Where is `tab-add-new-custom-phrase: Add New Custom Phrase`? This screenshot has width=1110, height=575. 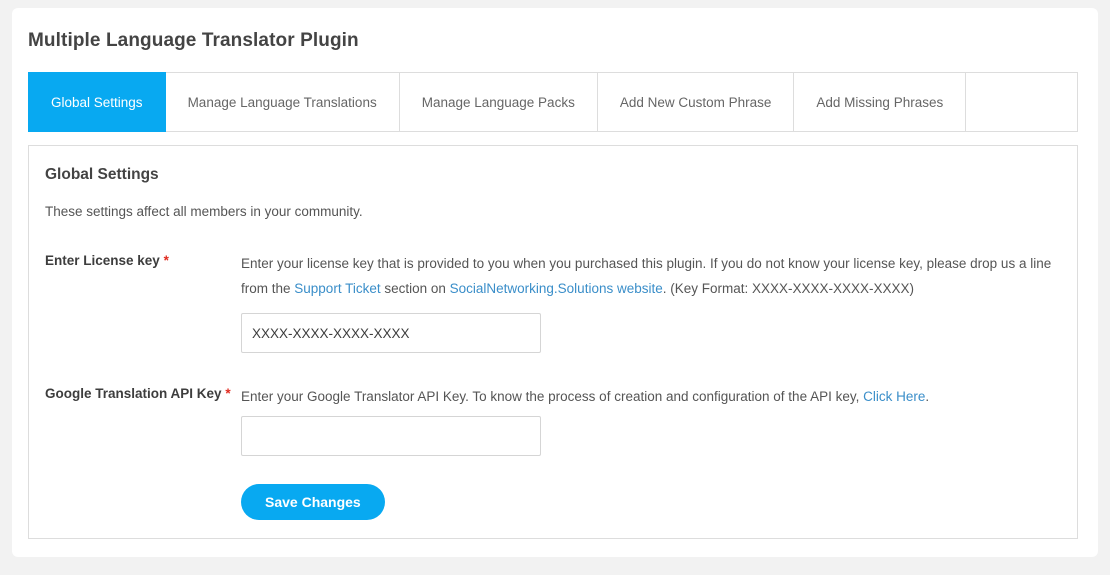
tab-add-new-custom-phrase: Add New Custom Phrase is located at coordinates (696, 102).